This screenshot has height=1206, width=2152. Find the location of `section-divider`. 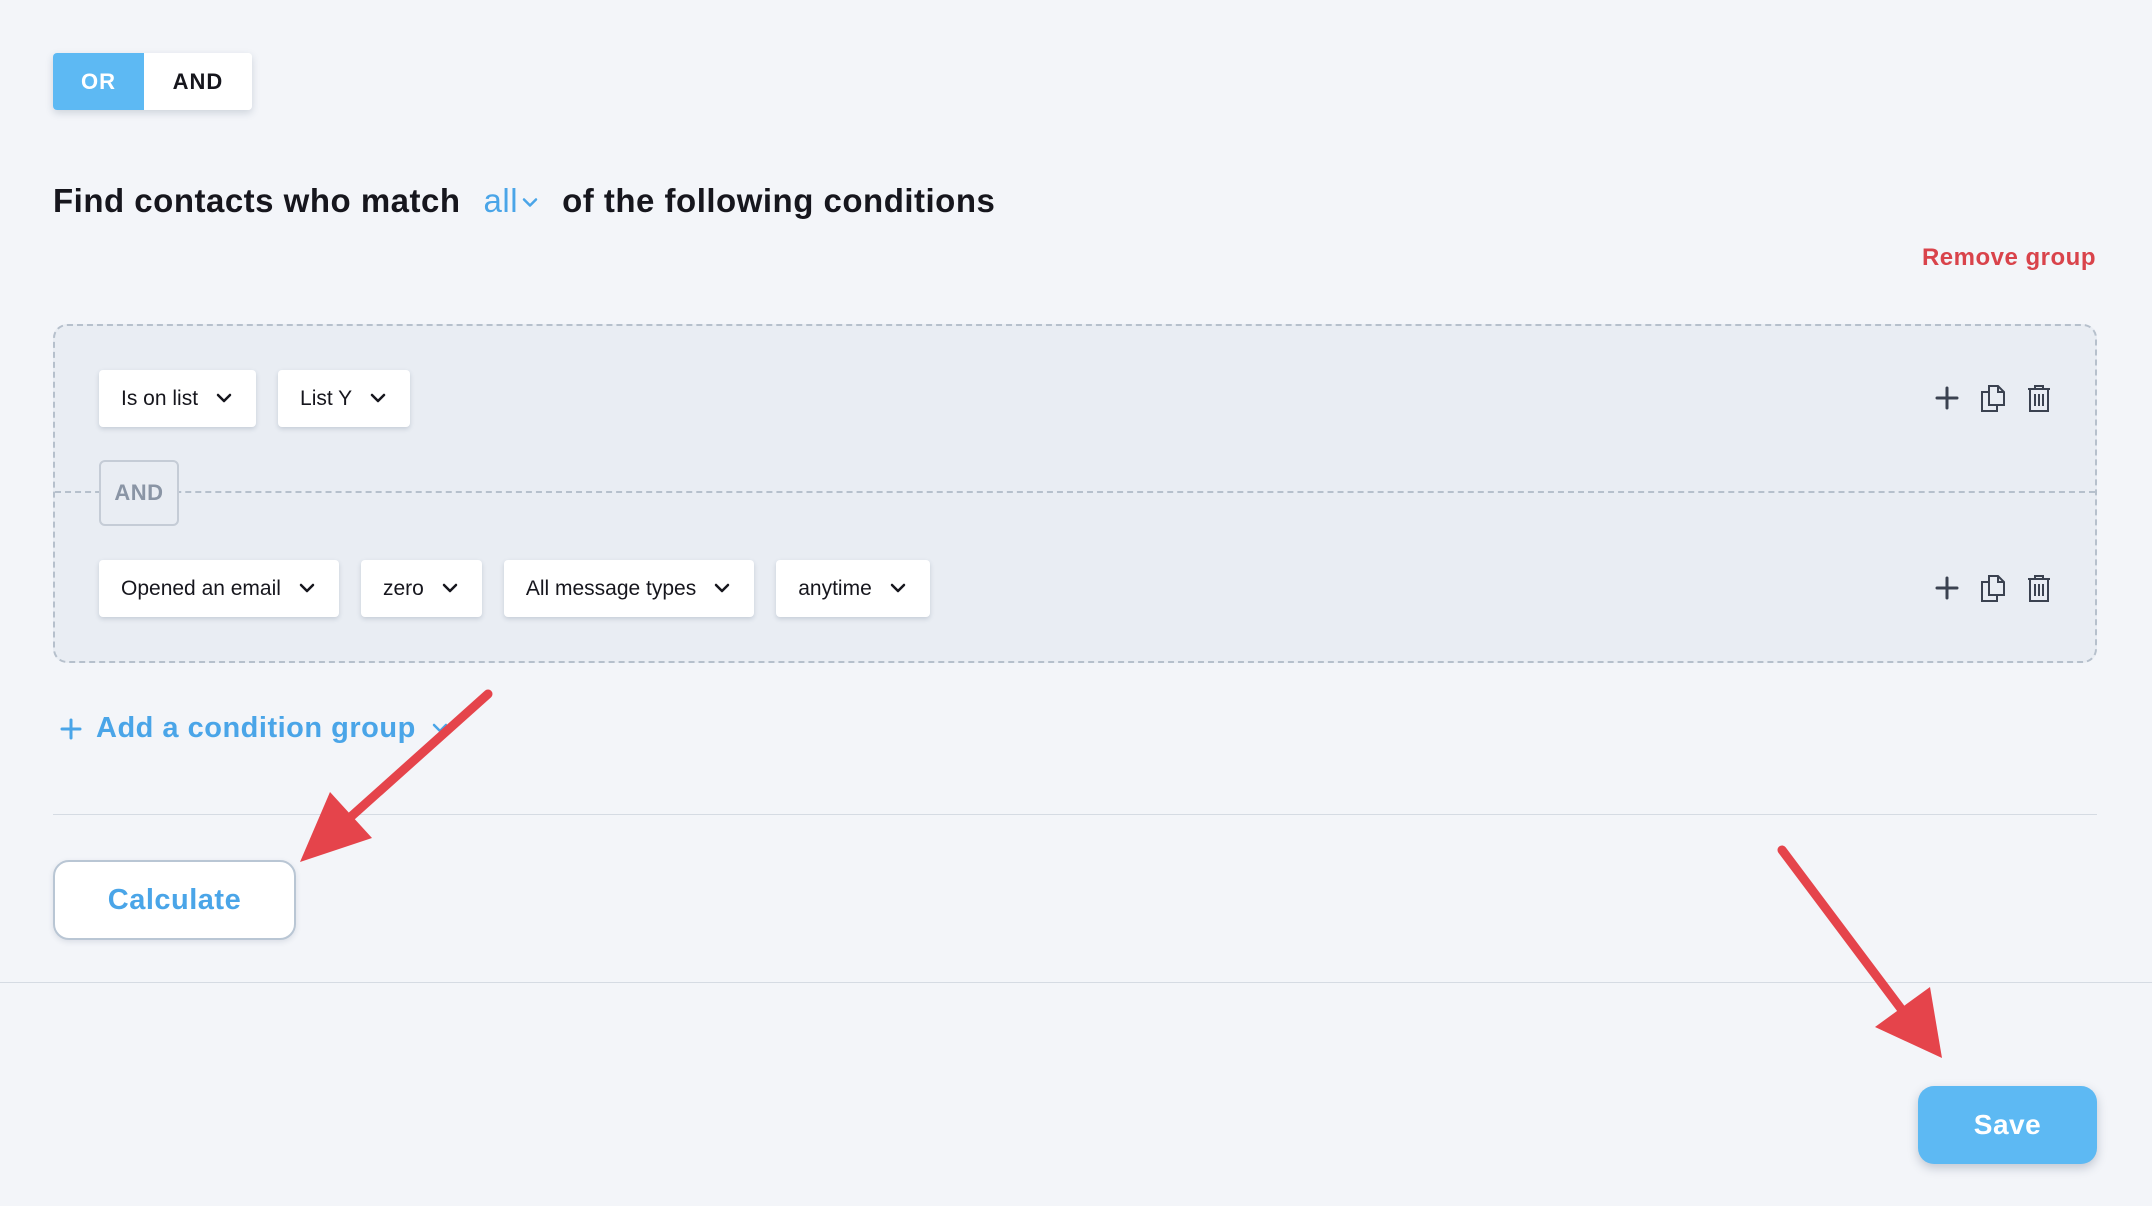

section-divider is located at coordinates (1075, 814).